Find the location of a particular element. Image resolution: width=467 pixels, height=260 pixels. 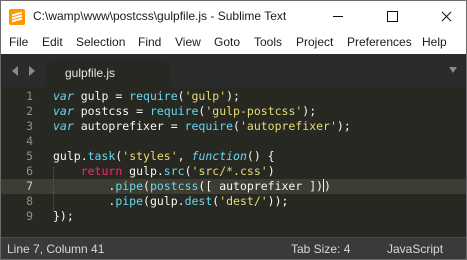

code-token: task is located at coordinates (101, 156).